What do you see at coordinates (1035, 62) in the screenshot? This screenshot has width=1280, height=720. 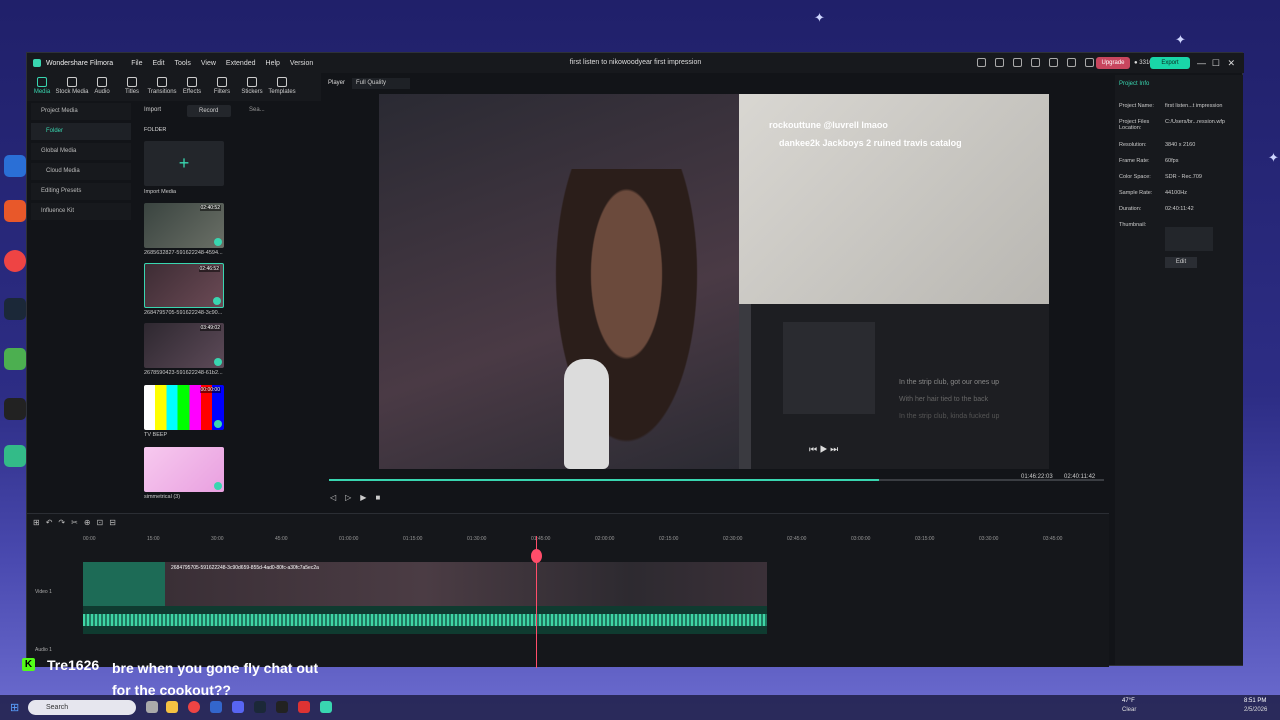 I see `monitor-icon` at bounding box center [1035, 62].